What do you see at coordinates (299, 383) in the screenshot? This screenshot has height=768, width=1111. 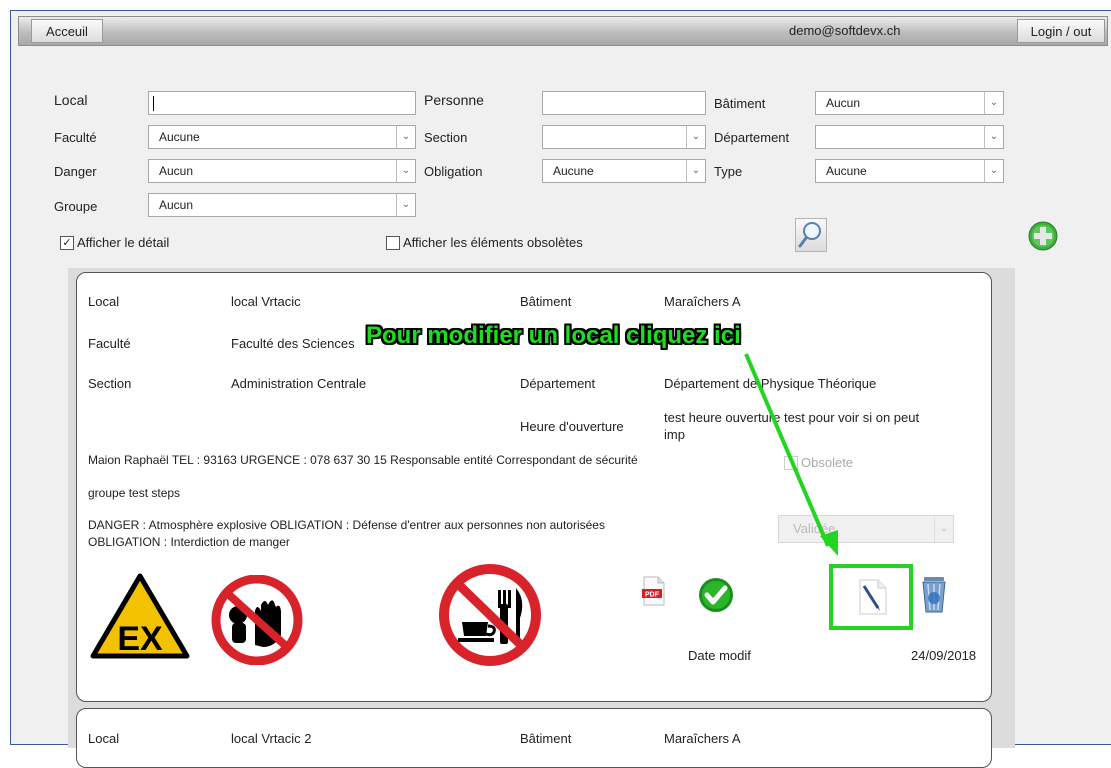 I see `card-section-value: Administration Centrale` at bounding box center [299, 383].